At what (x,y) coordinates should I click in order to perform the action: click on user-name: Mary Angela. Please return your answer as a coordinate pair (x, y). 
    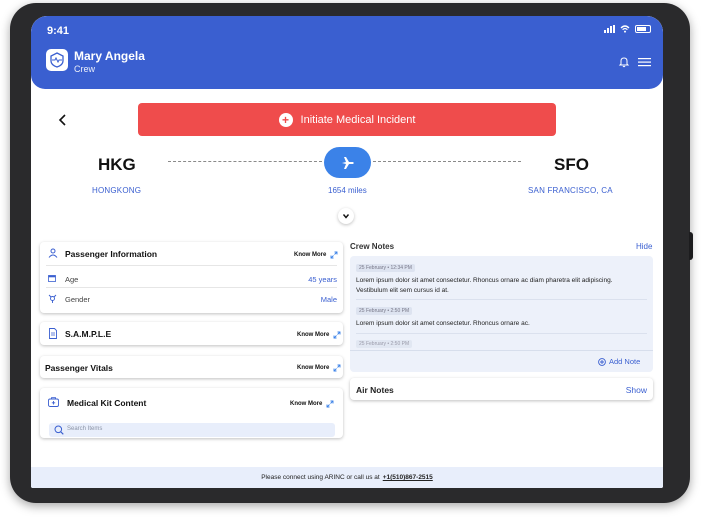
    Looking at the image, I should click on (109, 56).